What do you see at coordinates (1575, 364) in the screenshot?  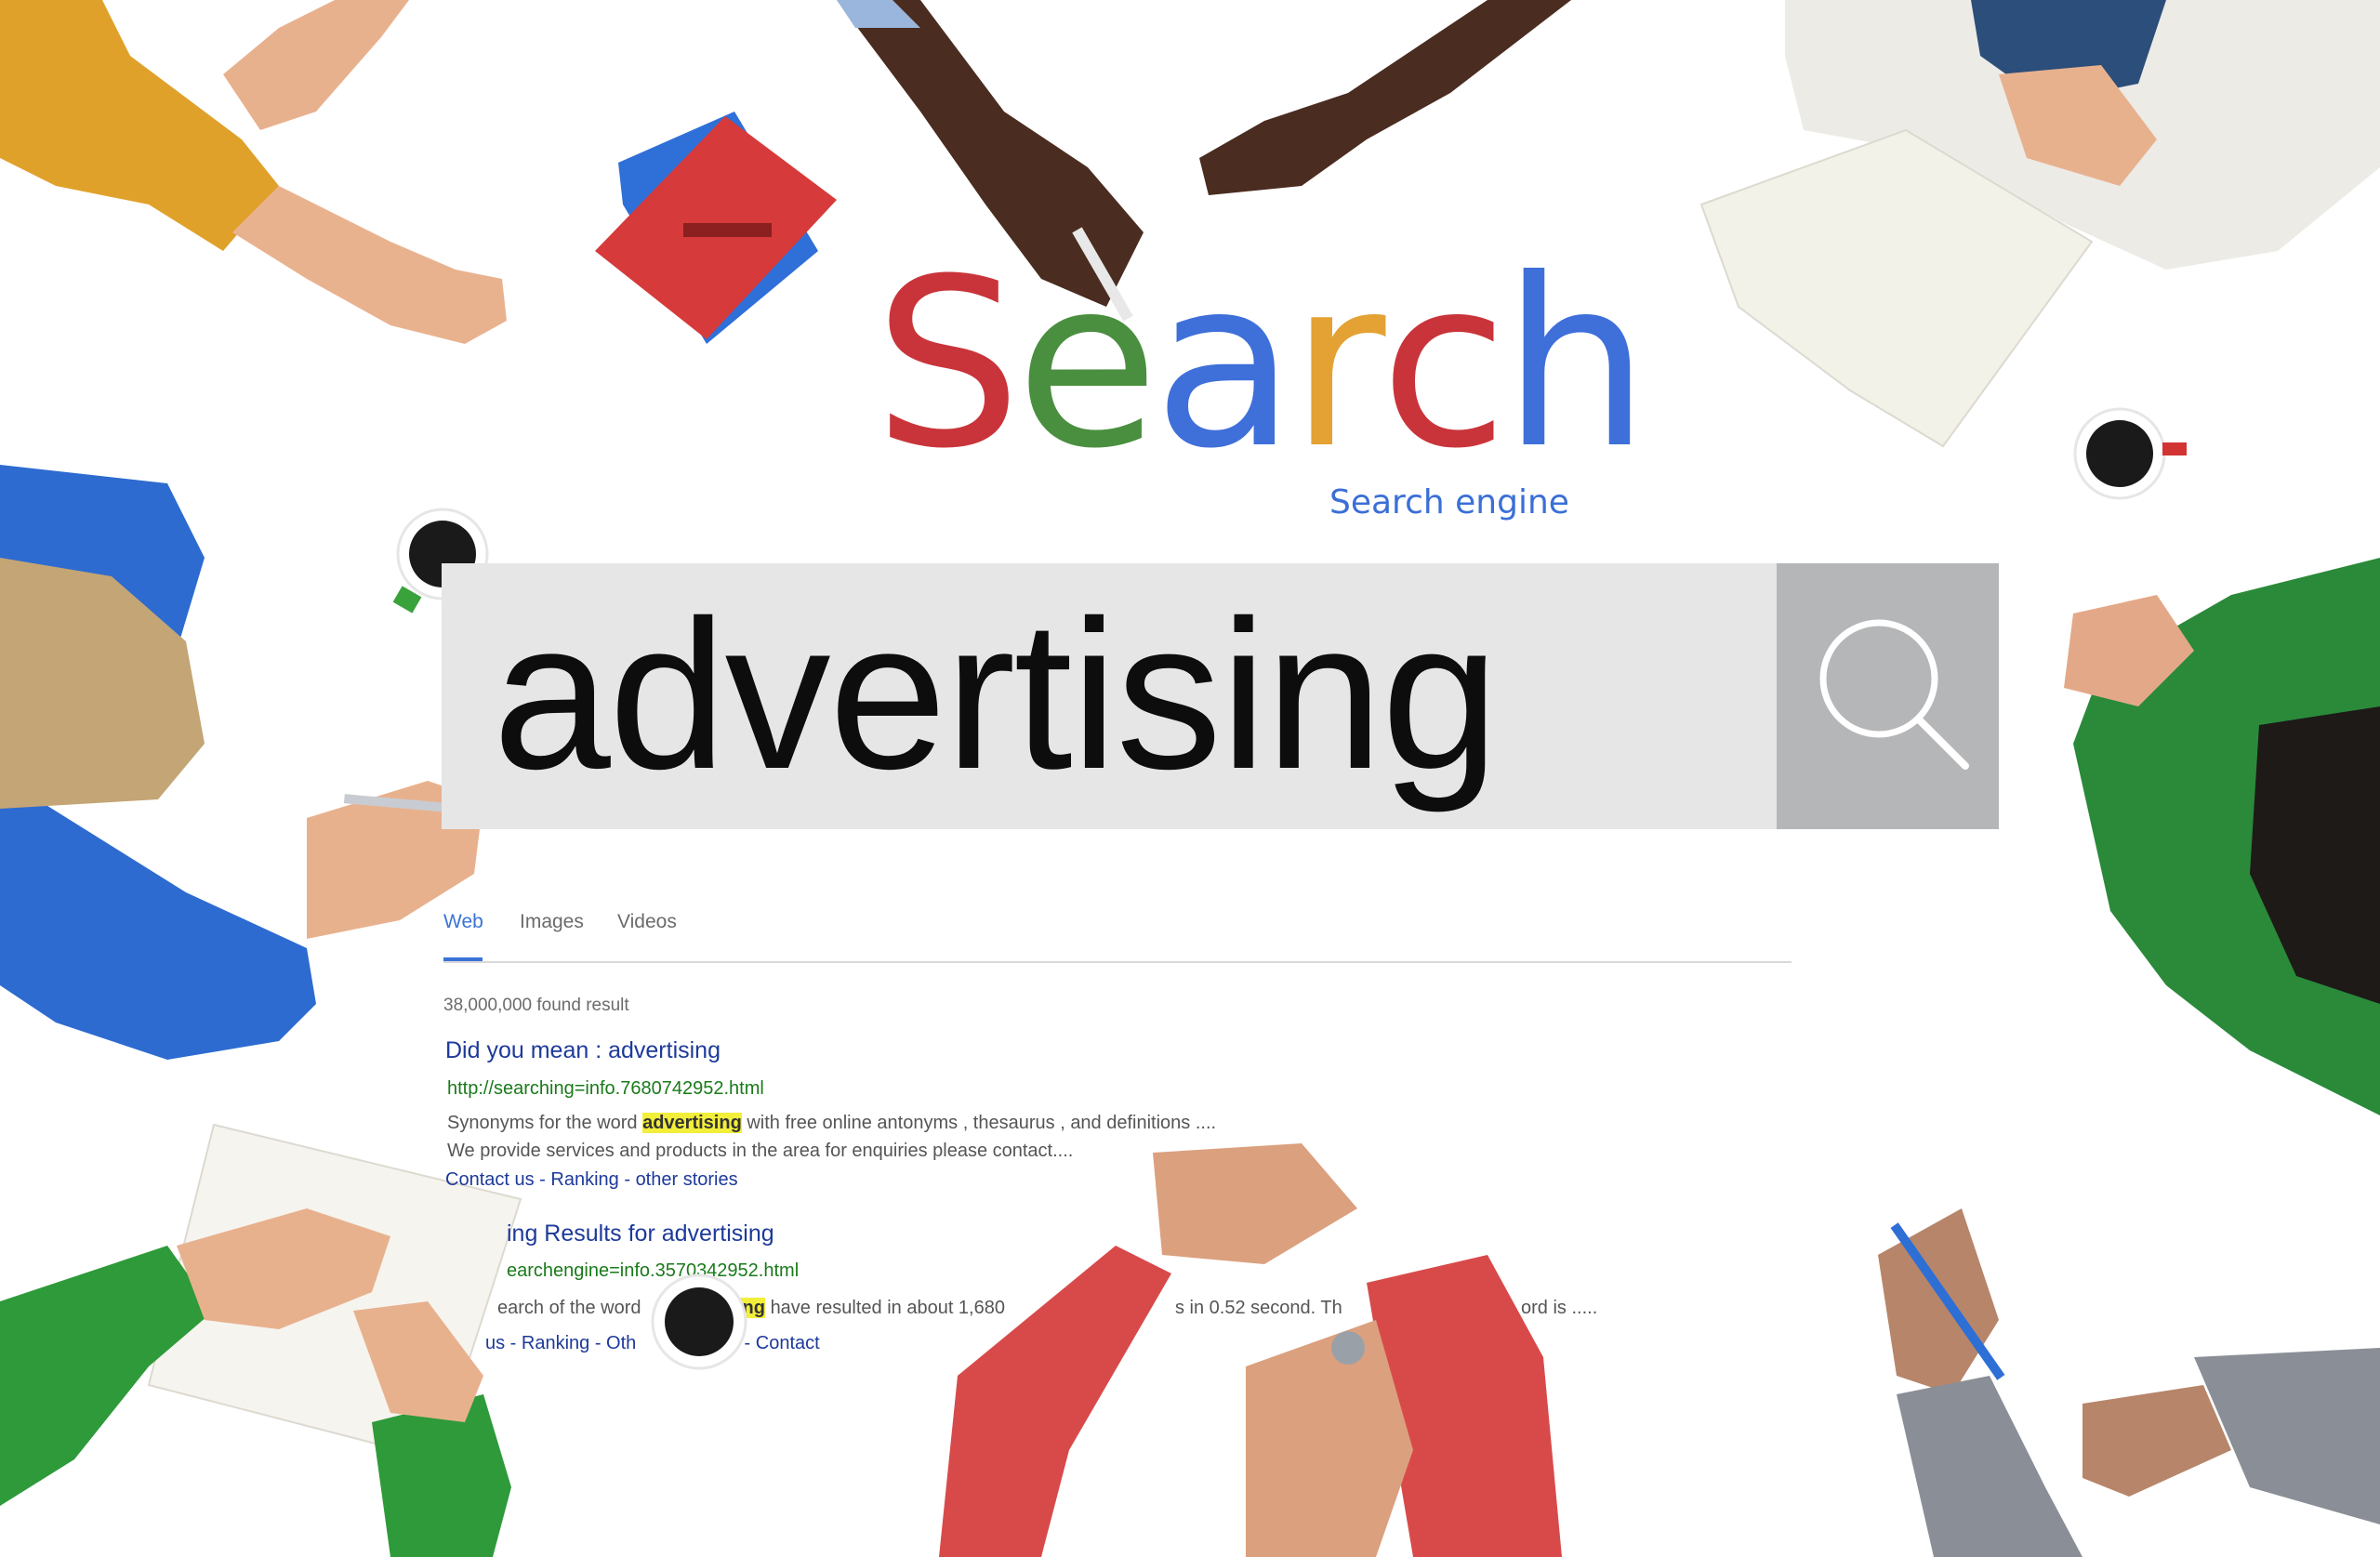 I see `logo-letter: h` at bounding box center [1575, 364].